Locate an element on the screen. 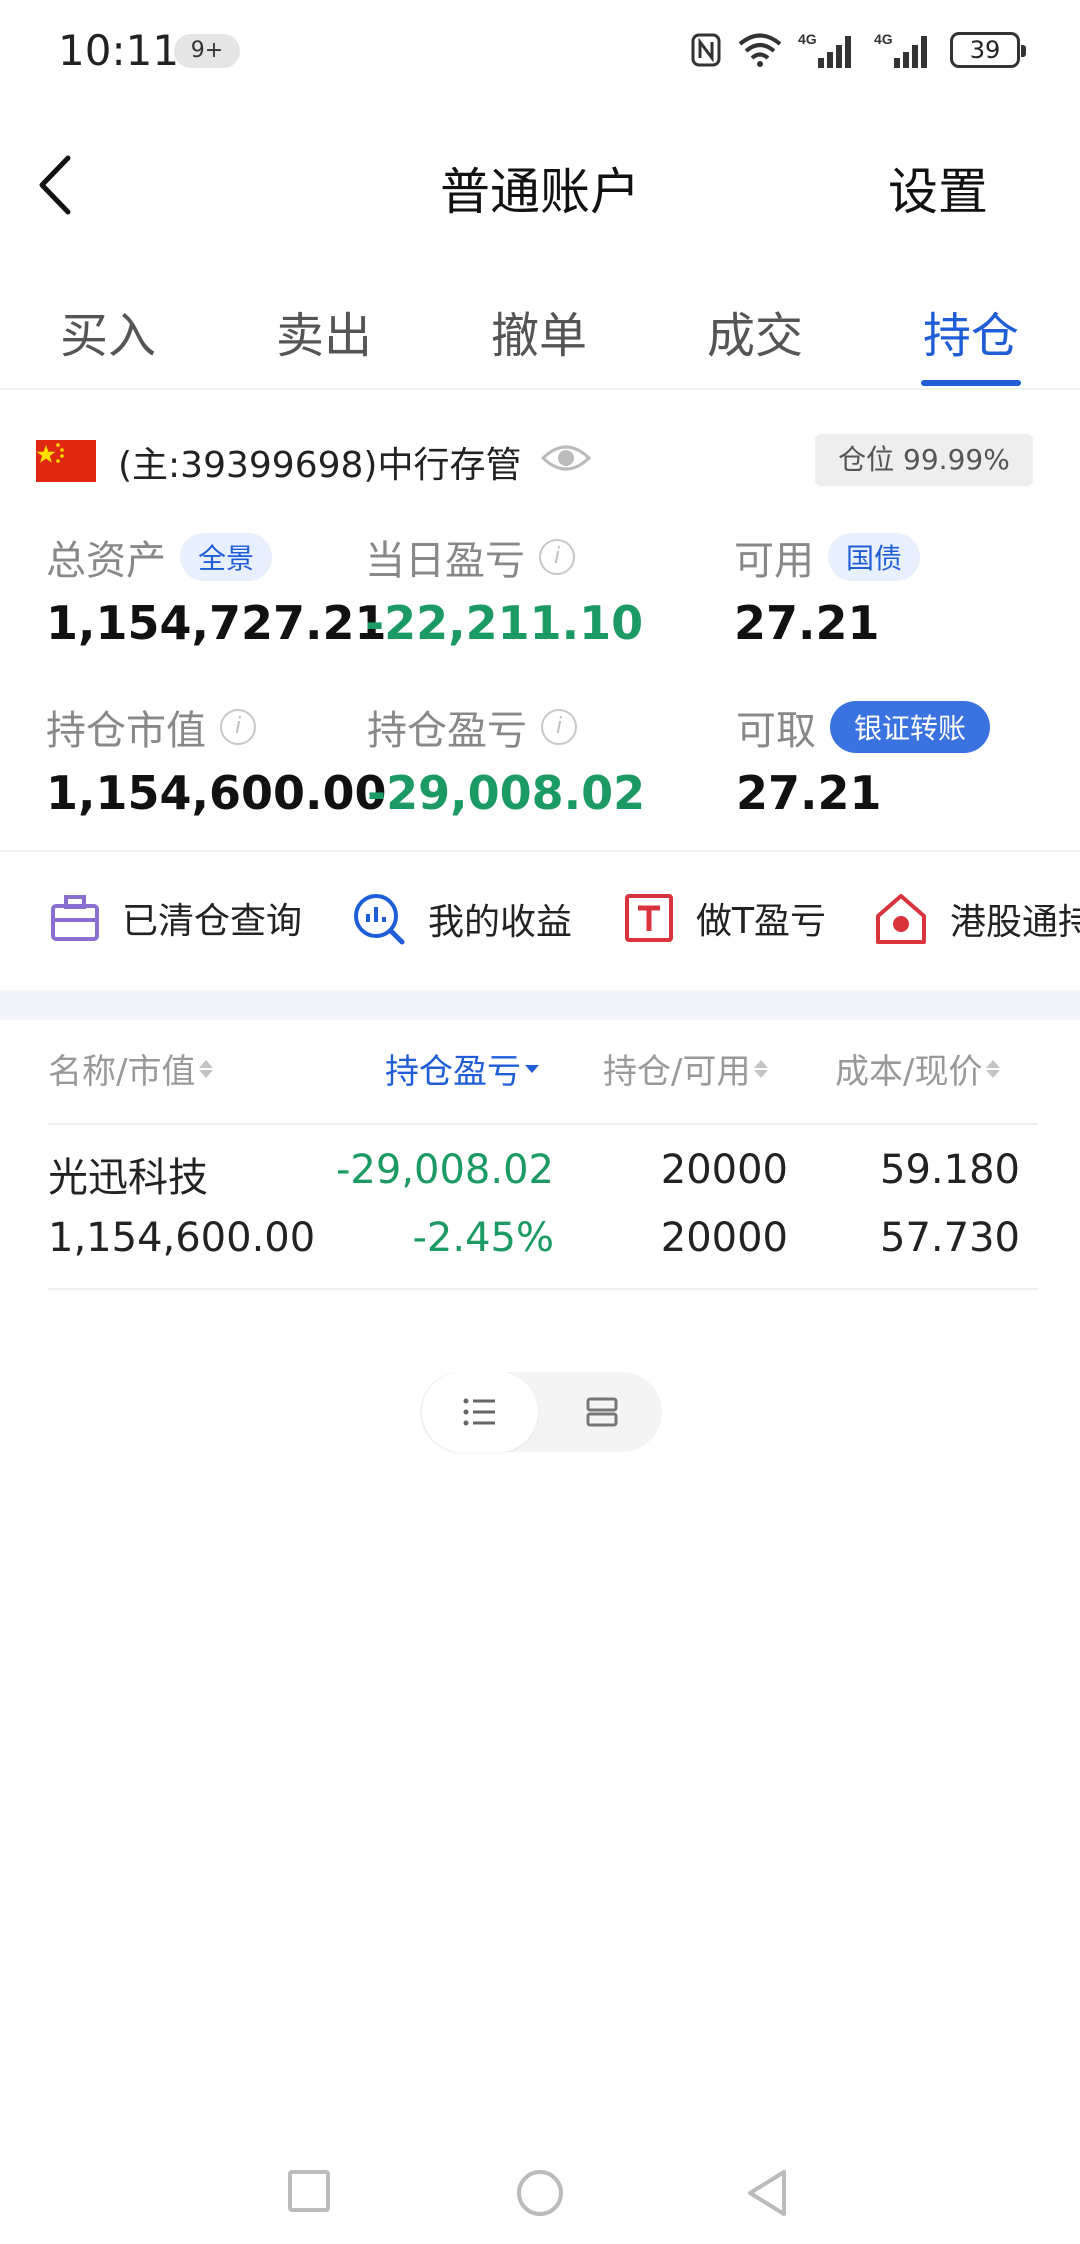  cleared-positions-link: 已清仓查询 is located at coordinates (176, 918).